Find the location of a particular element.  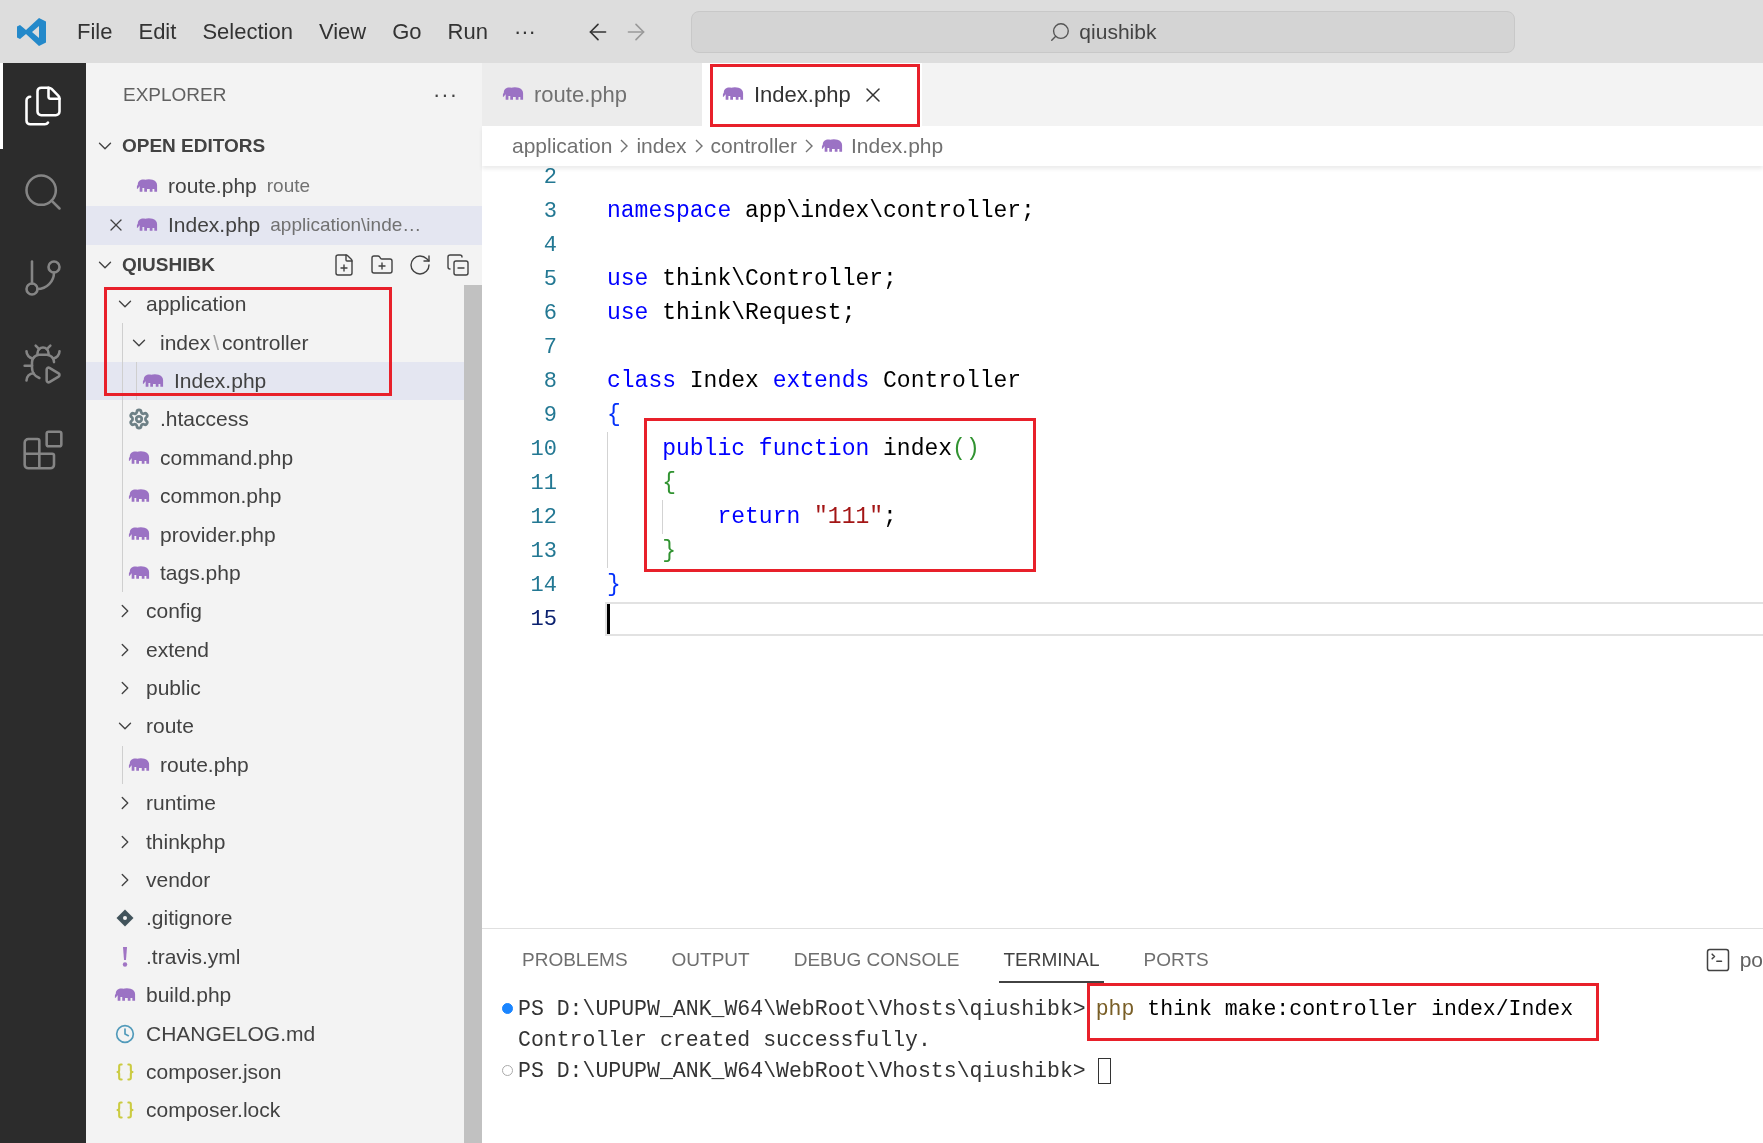

line-number: 11 is located at coordinates (543, 483).